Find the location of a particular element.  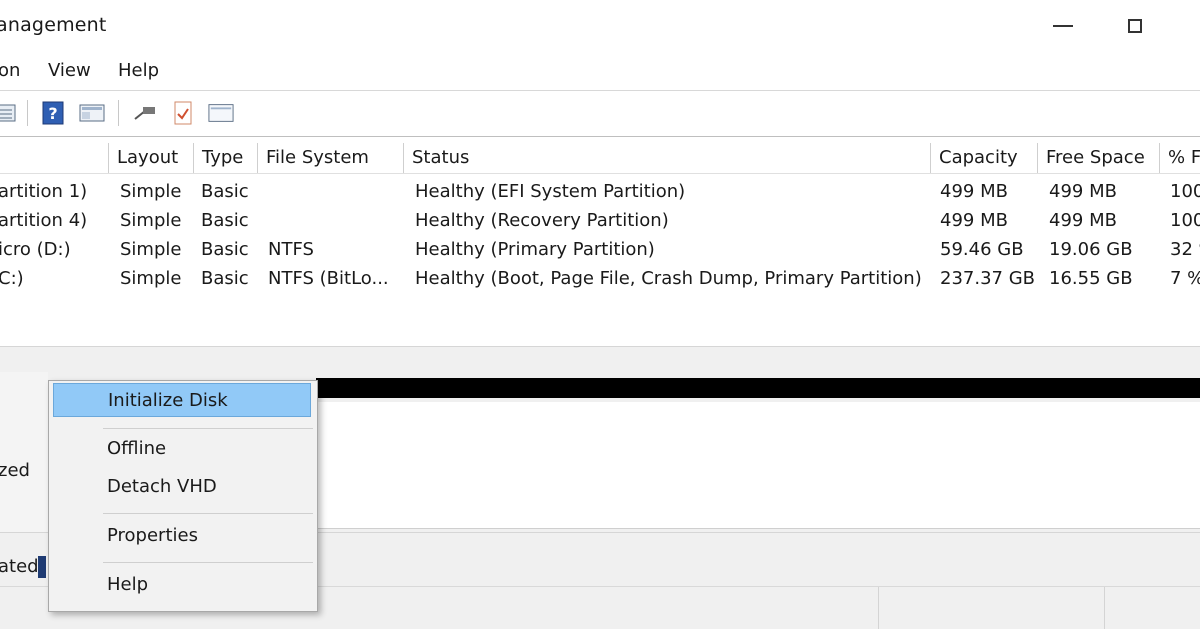

capacity-cell: 59.46 GB is located at coordinates (982, 249).